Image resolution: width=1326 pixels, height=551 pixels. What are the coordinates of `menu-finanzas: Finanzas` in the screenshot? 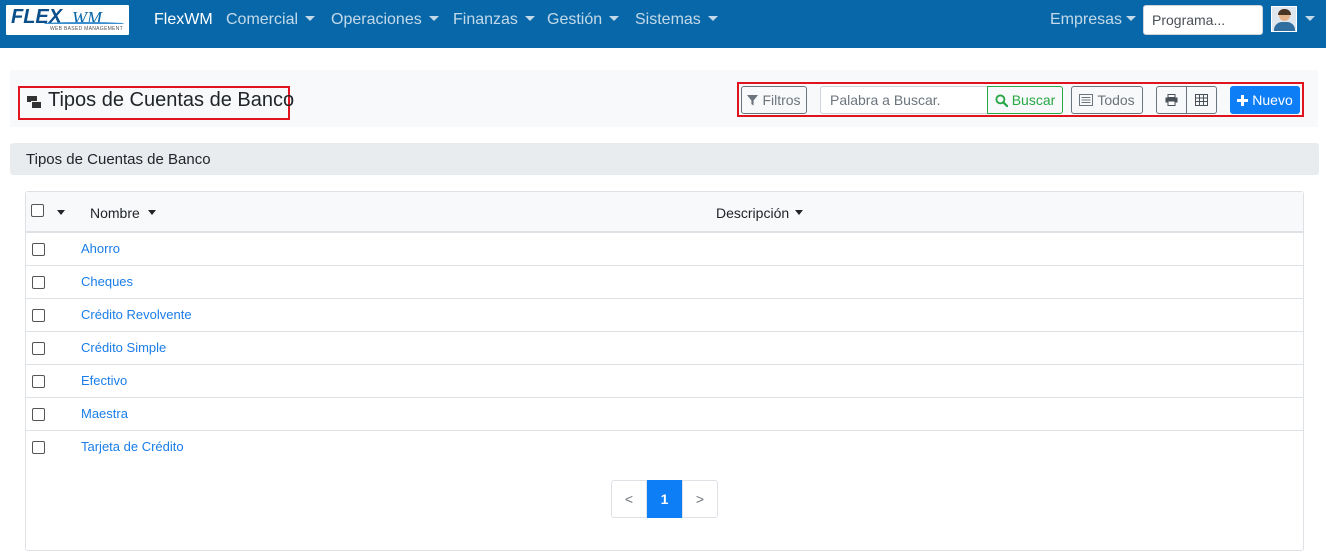 It's located at (494, 20).